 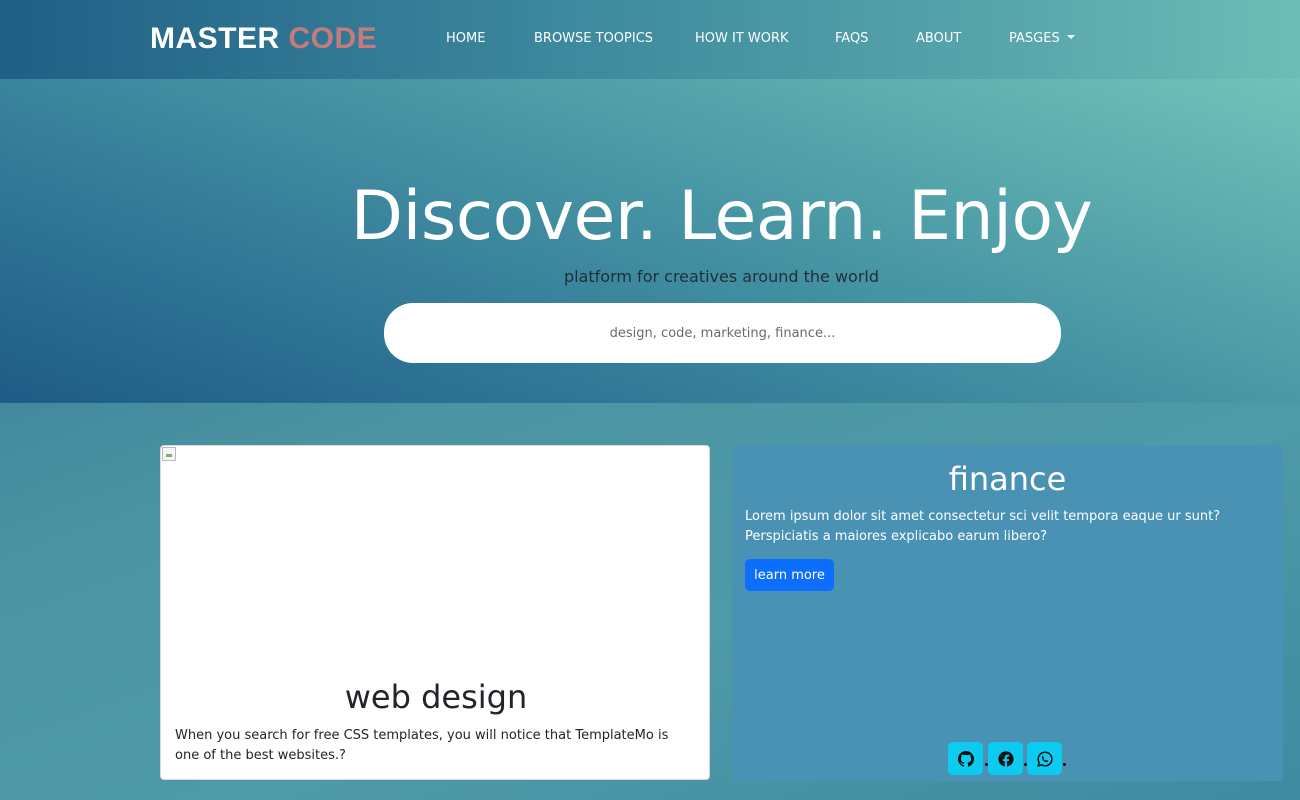 I want to click on facebook-icon, so click(x=1005, y=758).